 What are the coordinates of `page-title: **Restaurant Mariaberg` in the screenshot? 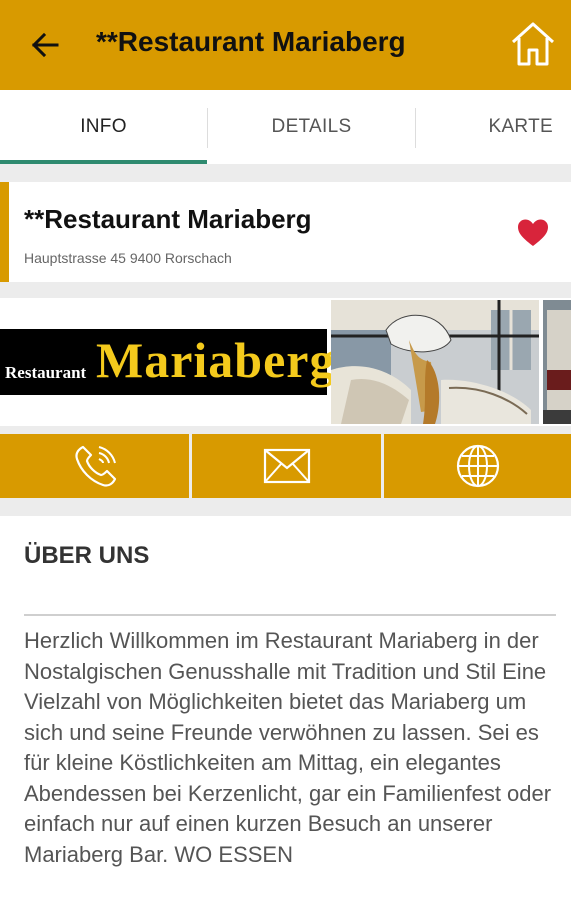 It's located at (251, 41).